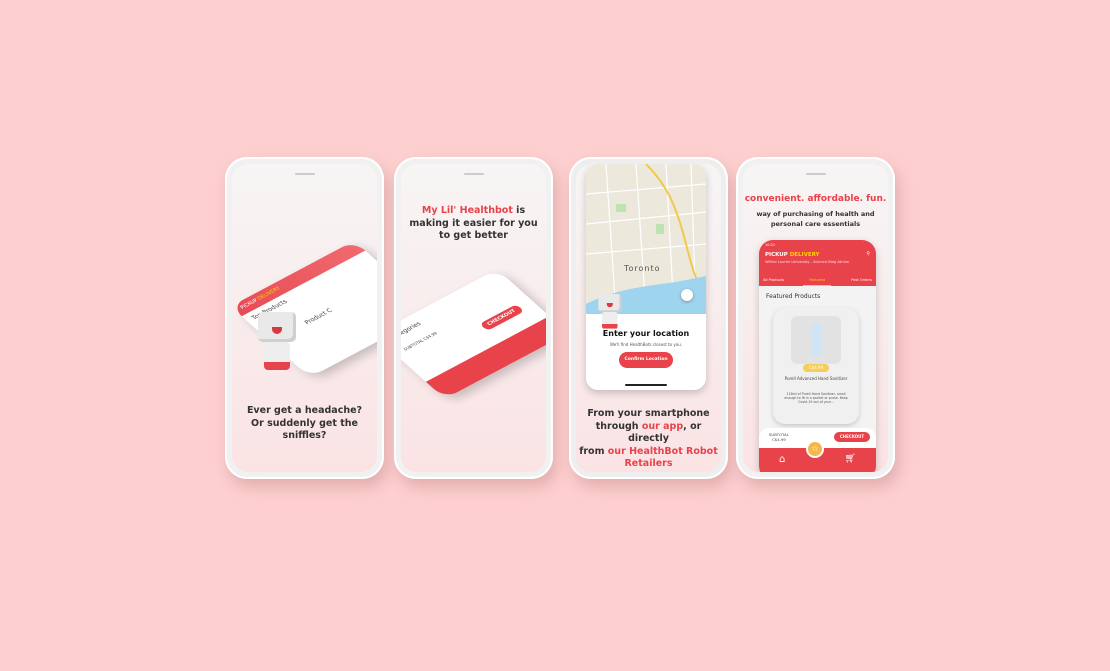  Describe the element at coordinates (646, 344) in the screenshot. I see `location-subtitle: We'll find HealthBots closest to you.` at that location.